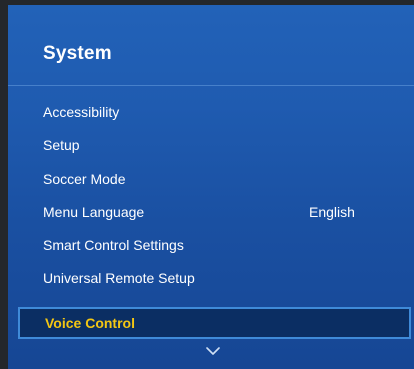  What do you see at coordinates (211, 85) in the screenshot?
I see `title-divider` at bounding box center [211, 85].